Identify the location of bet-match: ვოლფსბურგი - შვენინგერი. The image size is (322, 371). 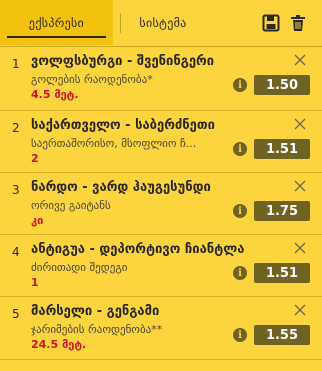
(123, 61).